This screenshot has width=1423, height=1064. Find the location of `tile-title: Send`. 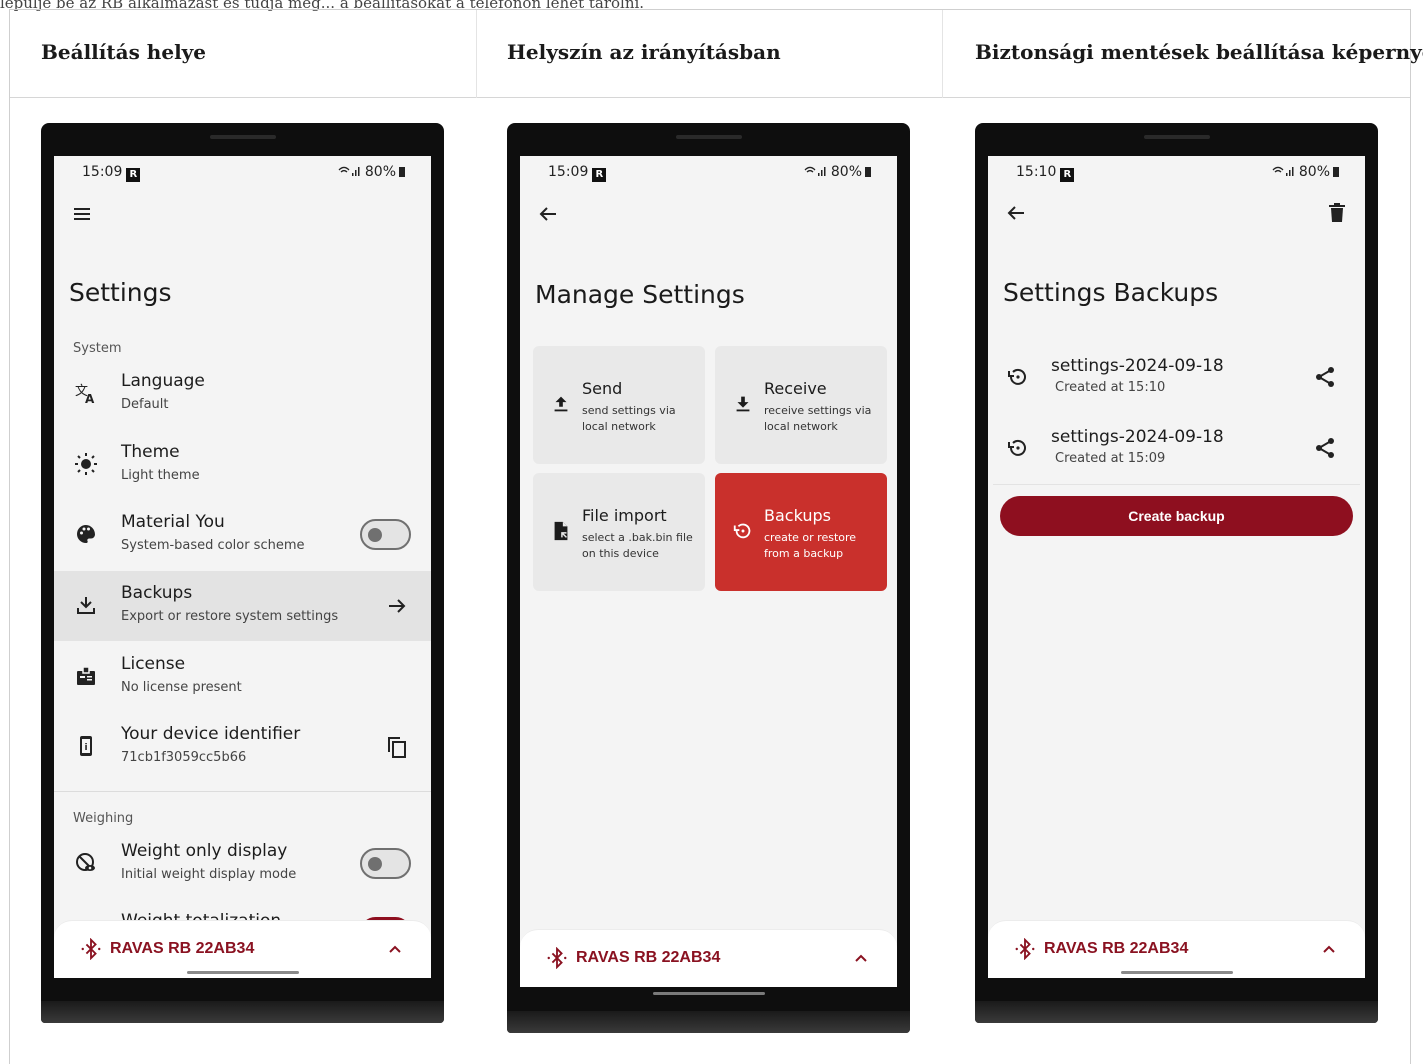

tile-title: Send is located at coordinates (602, 388).